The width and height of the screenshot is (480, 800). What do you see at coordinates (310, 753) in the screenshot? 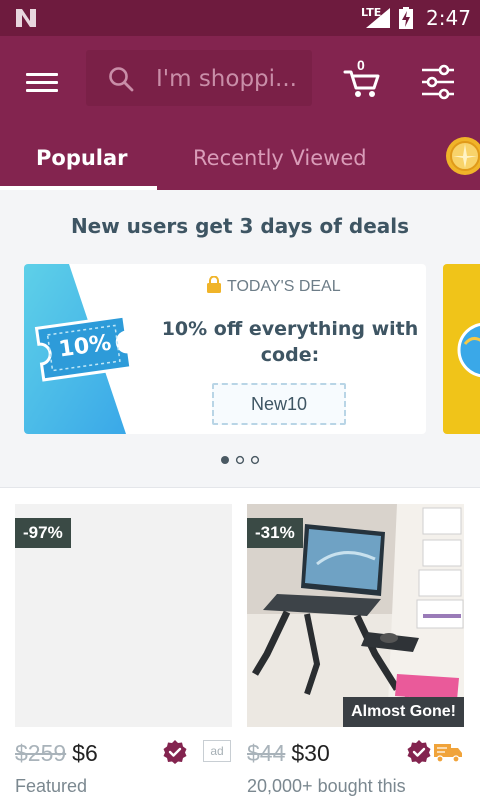
I see `sale-price: $30` at bounding box center [310, 753].